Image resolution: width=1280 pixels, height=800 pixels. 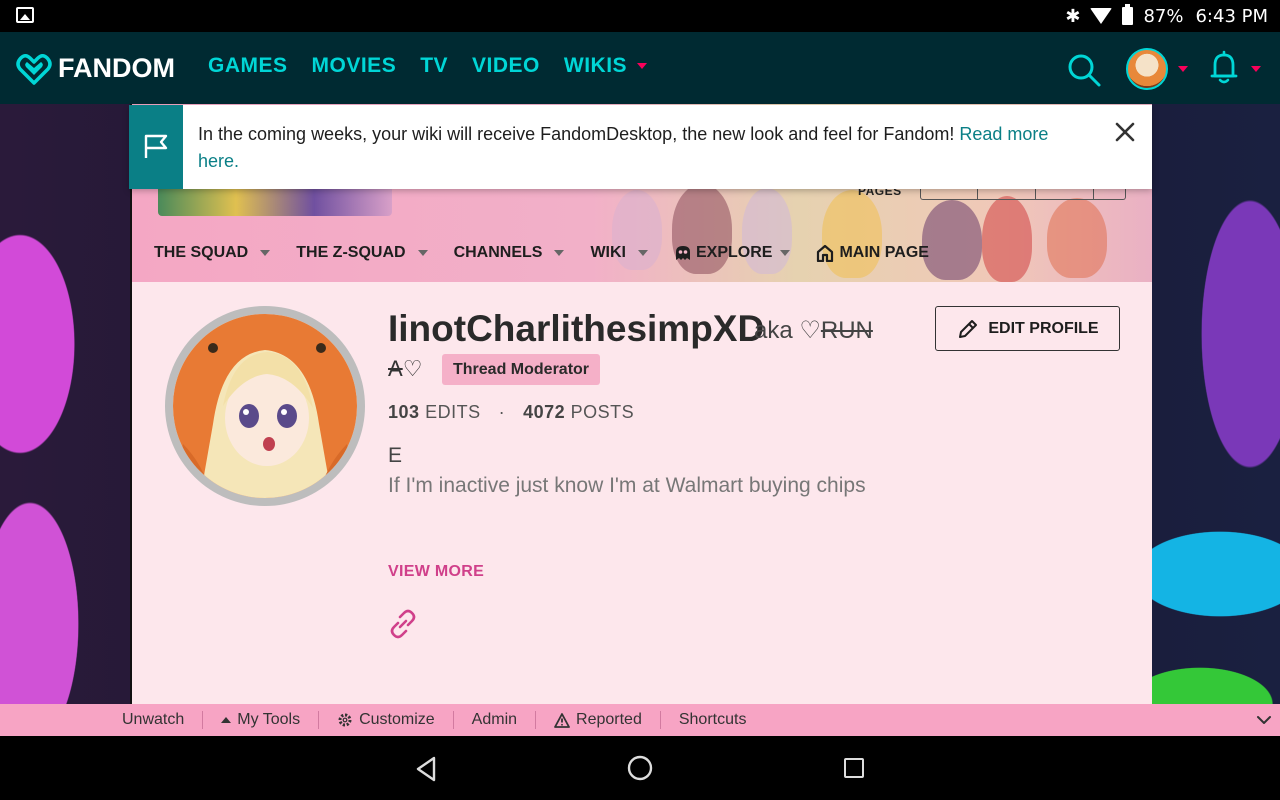 I want to click on wikis-dropdown-icon, so click(x=642, y=66).